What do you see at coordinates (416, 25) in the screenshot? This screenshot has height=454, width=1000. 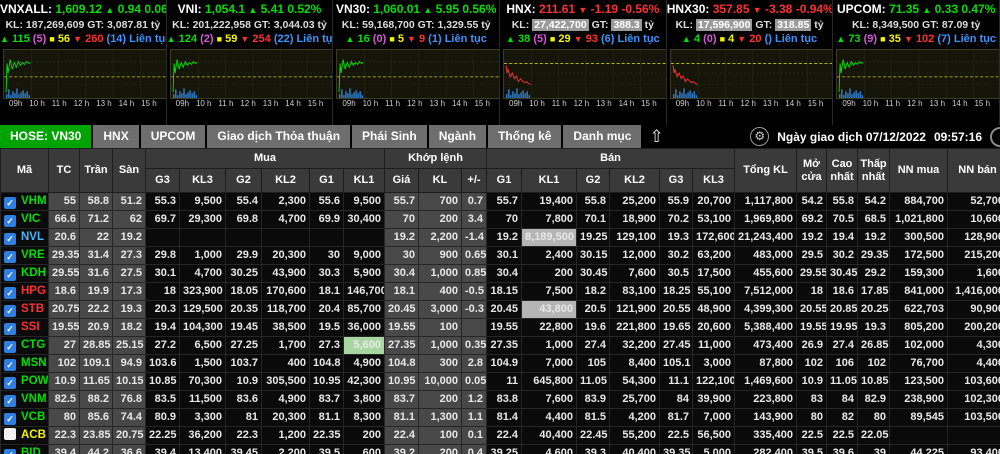 I see `index-volume-line: KL: 59,168,700 GT: 1,329.55 tỷ` at bounding box center [416, 25].